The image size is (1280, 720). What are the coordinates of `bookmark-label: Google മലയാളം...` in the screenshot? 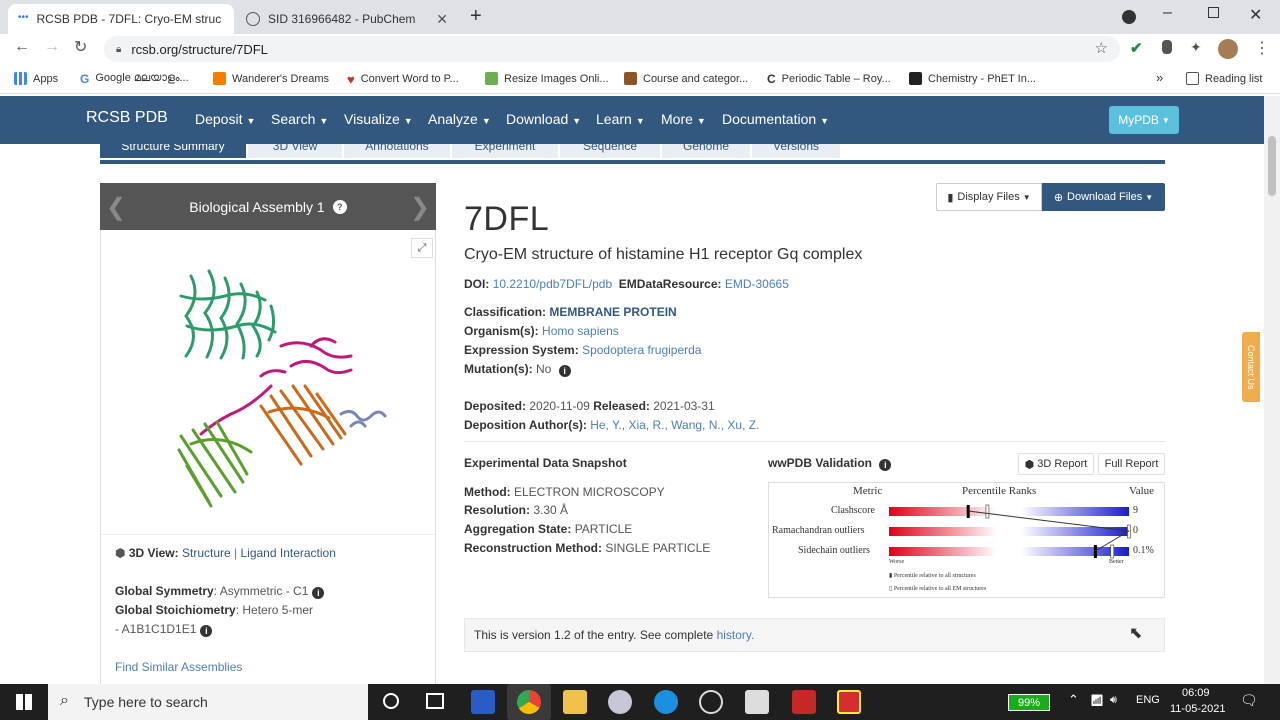 It's located at (142, 78).